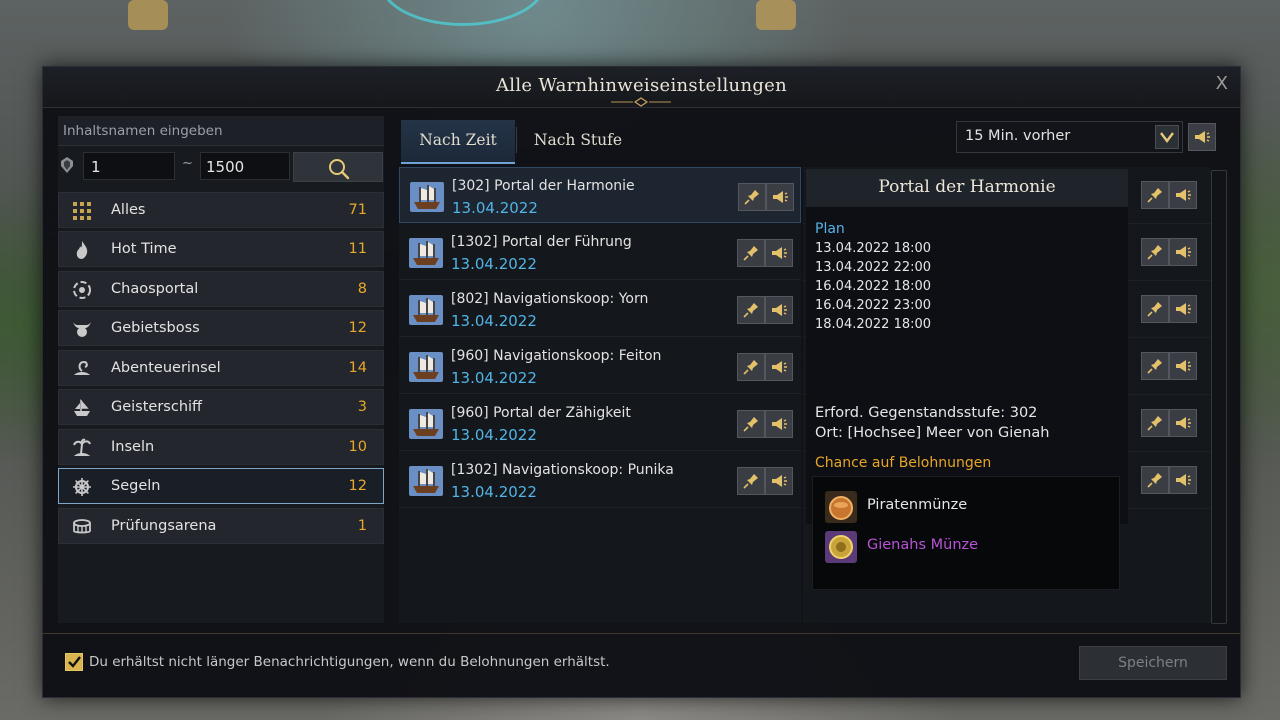  What do you see at coordinates (221, 407) in the screenshot?
I see `category-geisterschiff: Geisterschiff 3` at bounding box center [221, 407].